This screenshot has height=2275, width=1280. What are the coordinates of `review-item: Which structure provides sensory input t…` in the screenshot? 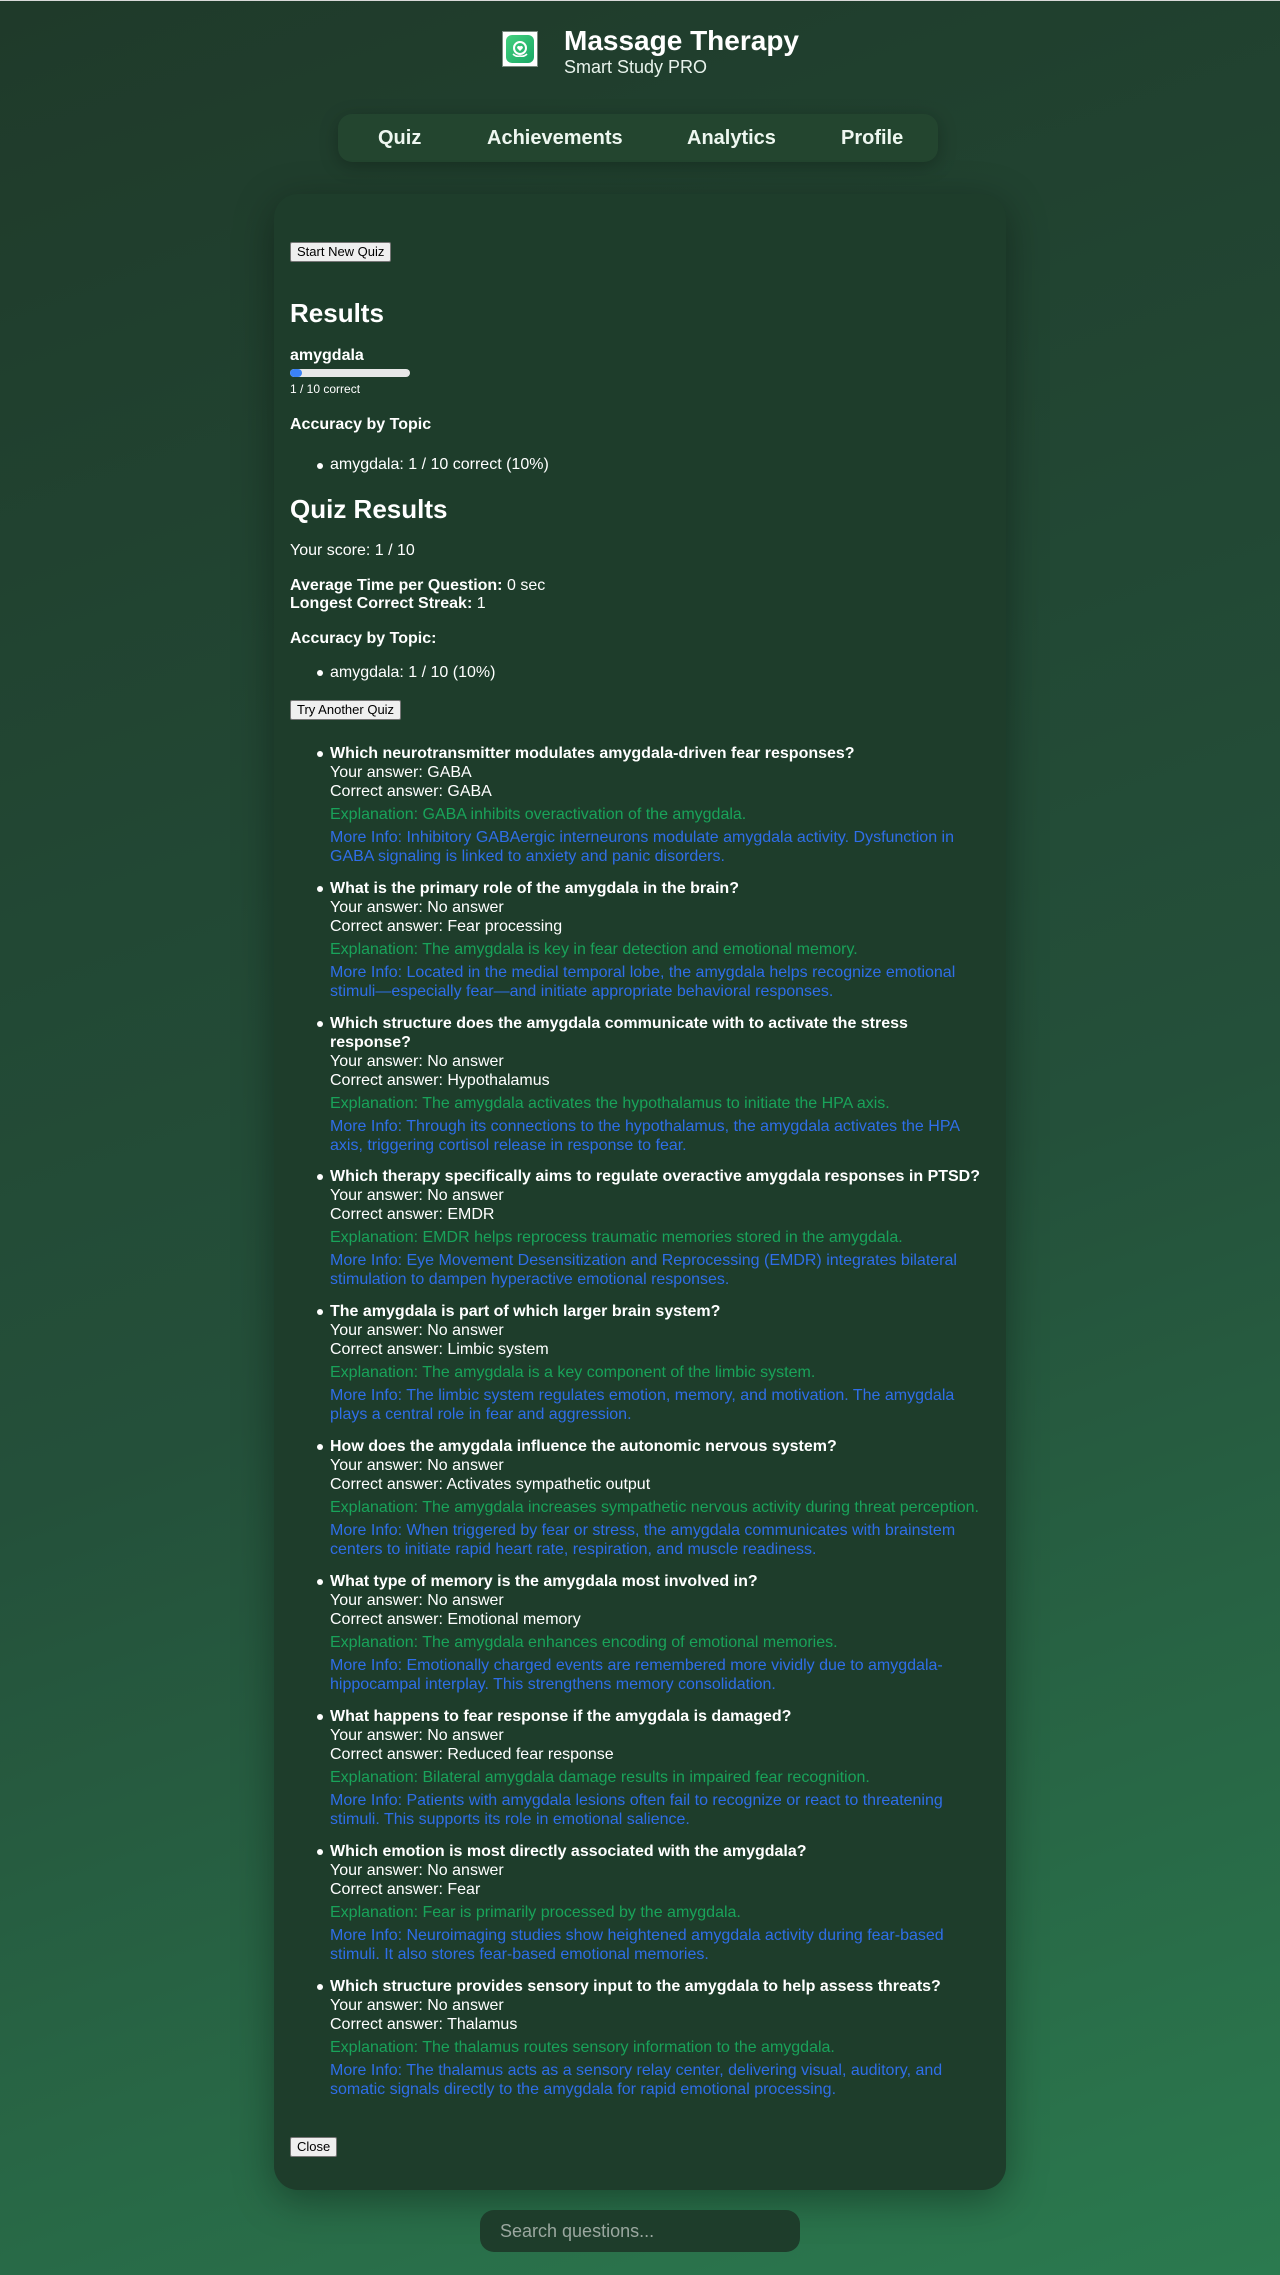 It's located at (653, 2038).